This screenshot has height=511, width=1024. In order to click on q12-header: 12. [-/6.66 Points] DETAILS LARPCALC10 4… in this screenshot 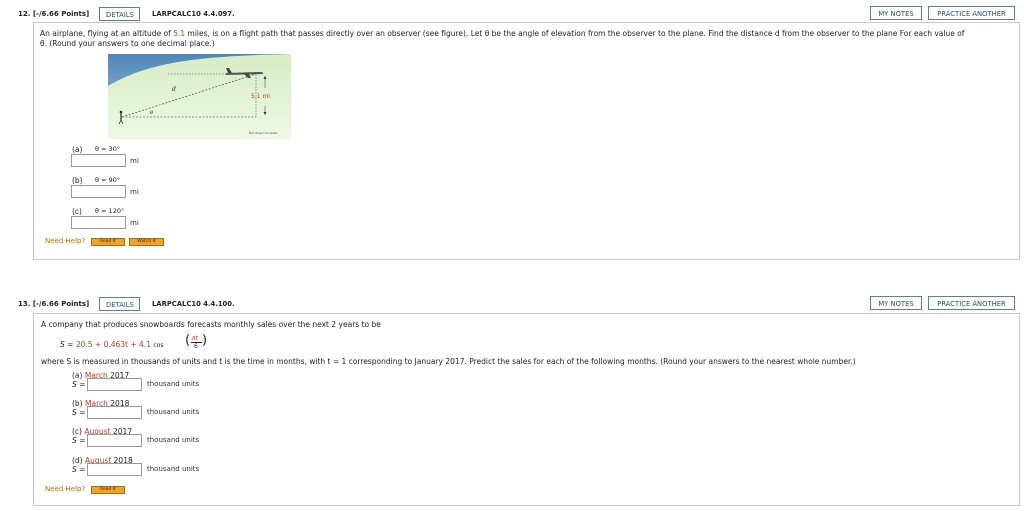, I will do `click(512, 13)`.